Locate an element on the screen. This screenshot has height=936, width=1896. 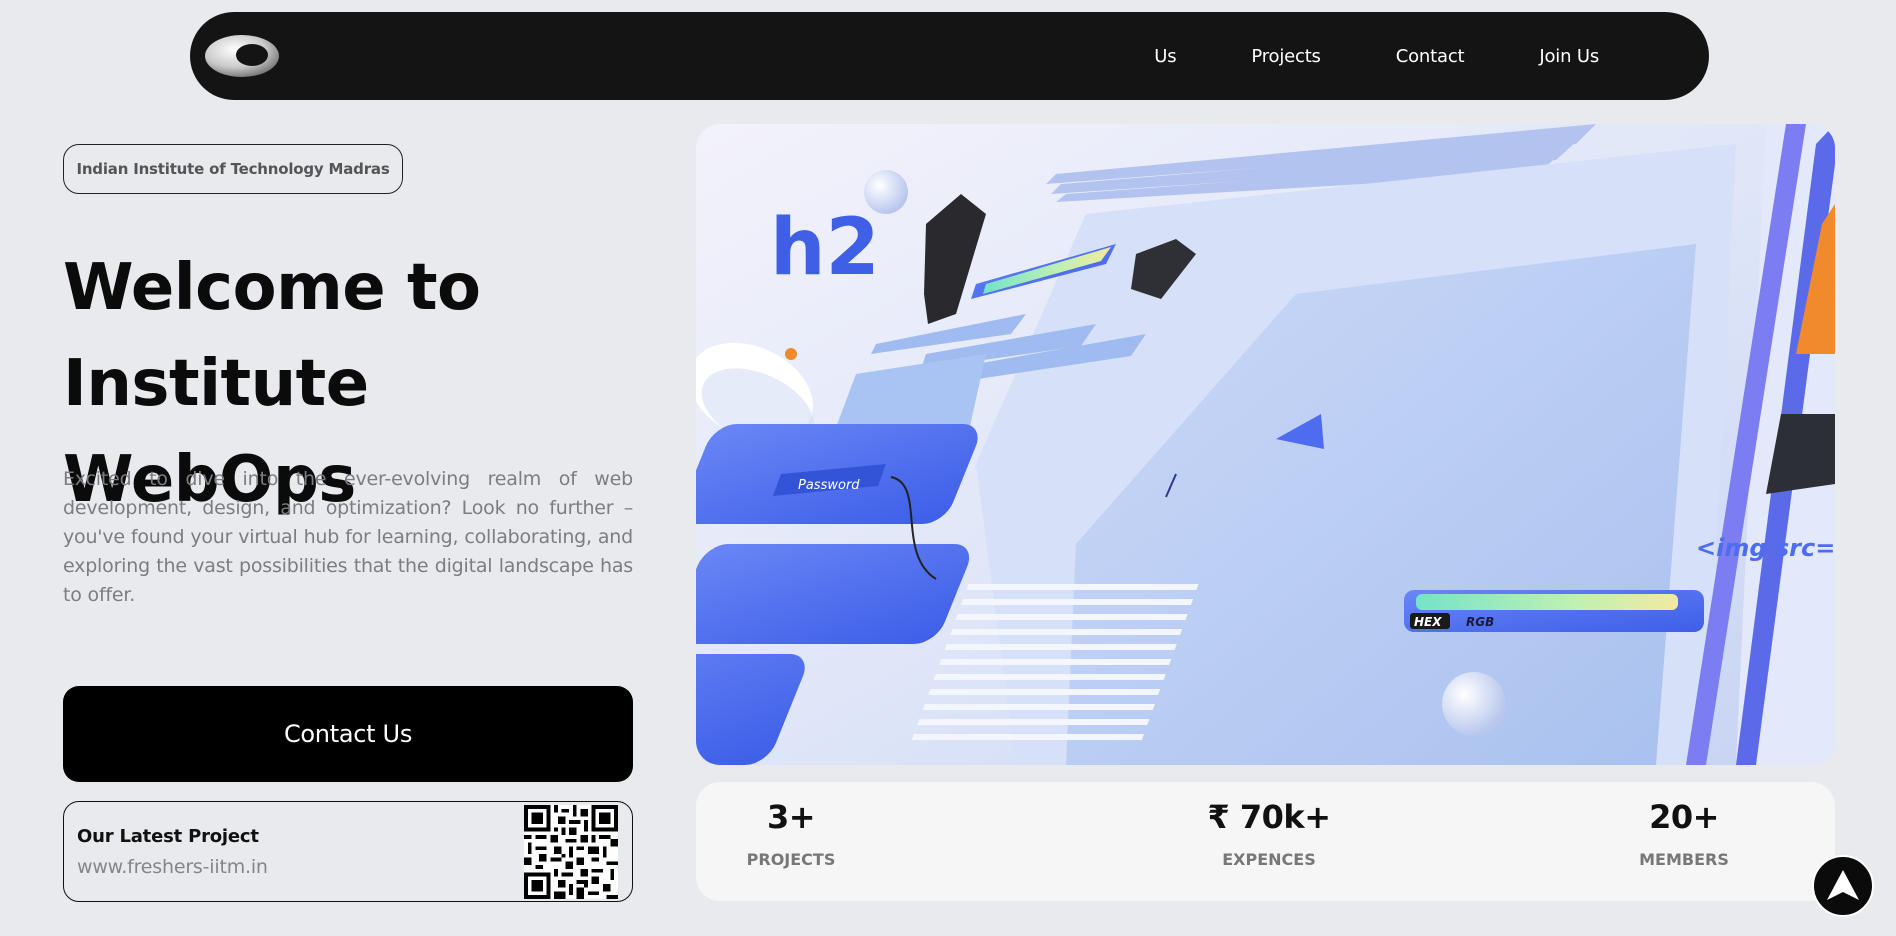
stat-projects: 3+ PROJECTS is located at coordinates (791, 841).